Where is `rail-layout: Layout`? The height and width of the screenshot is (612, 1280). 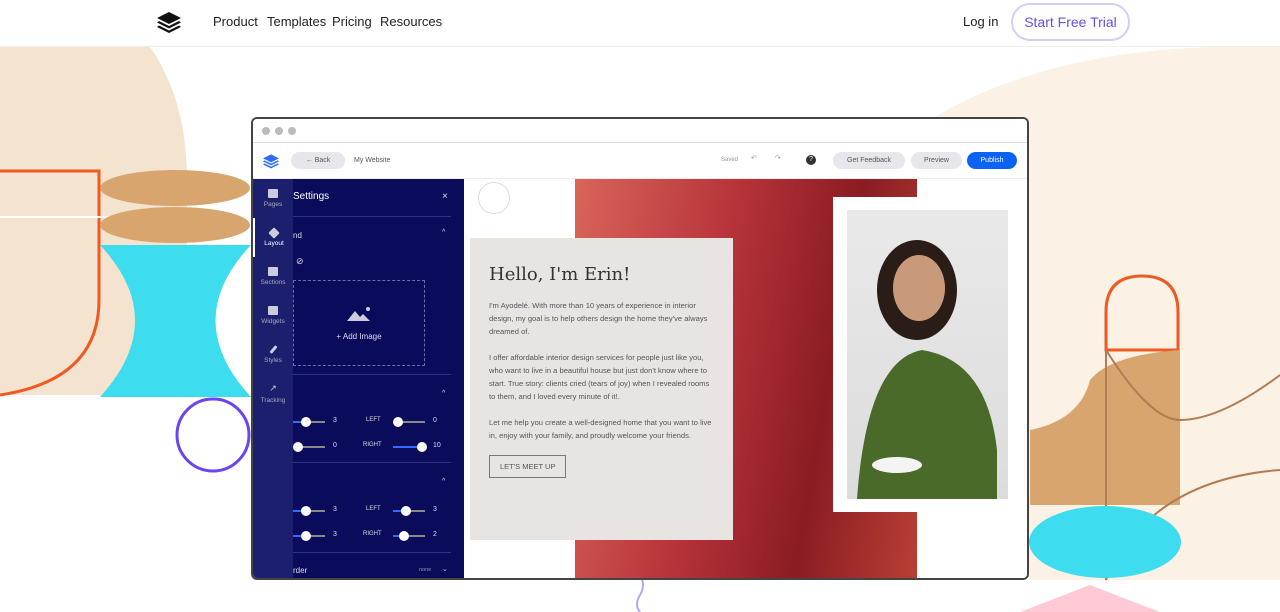 rail-layout: Layout is located at coordinates (273, 237).